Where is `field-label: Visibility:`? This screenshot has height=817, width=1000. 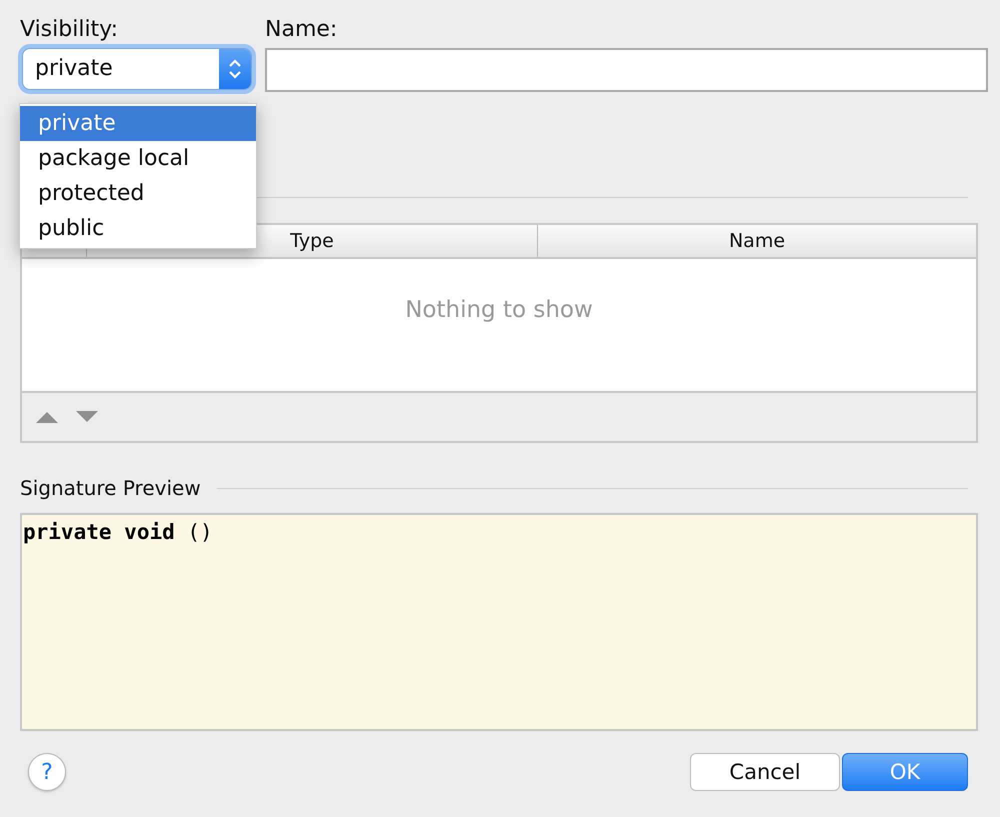
field-label: Visibility: is located at coordinates (70, 30).